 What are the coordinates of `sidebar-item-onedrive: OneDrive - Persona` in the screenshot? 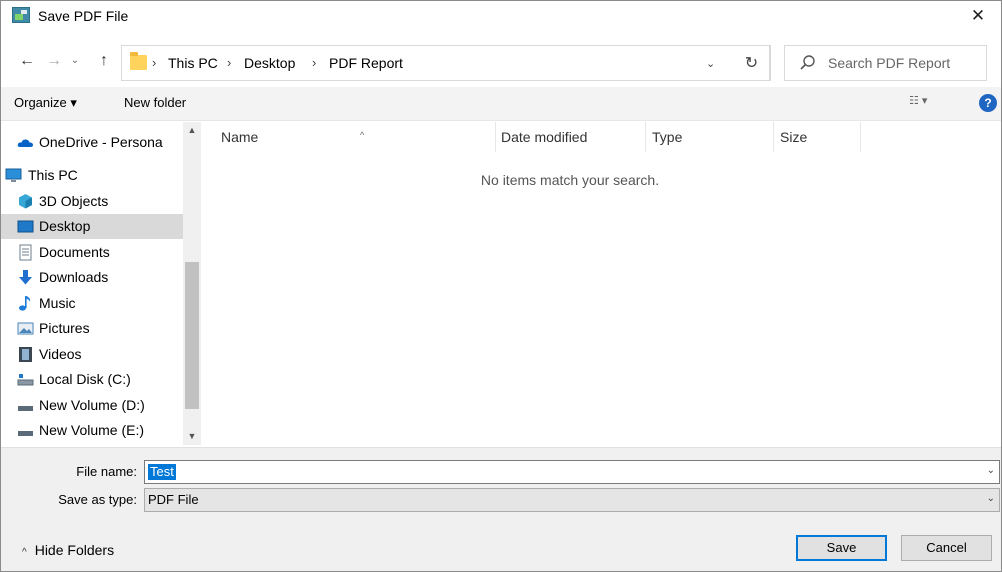 It's located at (92, 142).